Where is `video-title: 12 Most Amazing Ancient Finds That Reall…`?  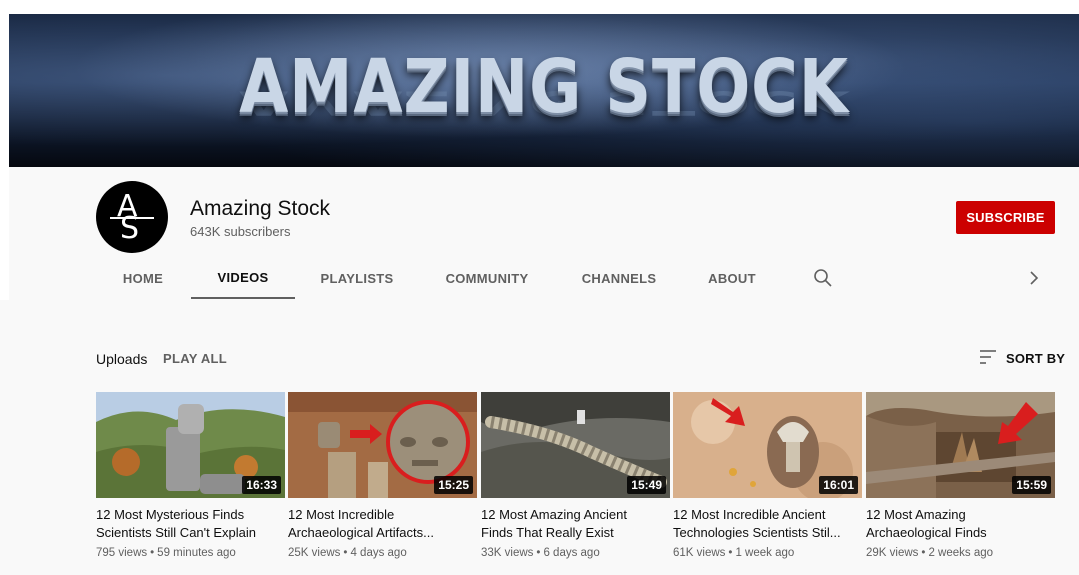
video-title: 12 Most Amazing Ancient Finds That Reall… is located at coordinates (575, 524).